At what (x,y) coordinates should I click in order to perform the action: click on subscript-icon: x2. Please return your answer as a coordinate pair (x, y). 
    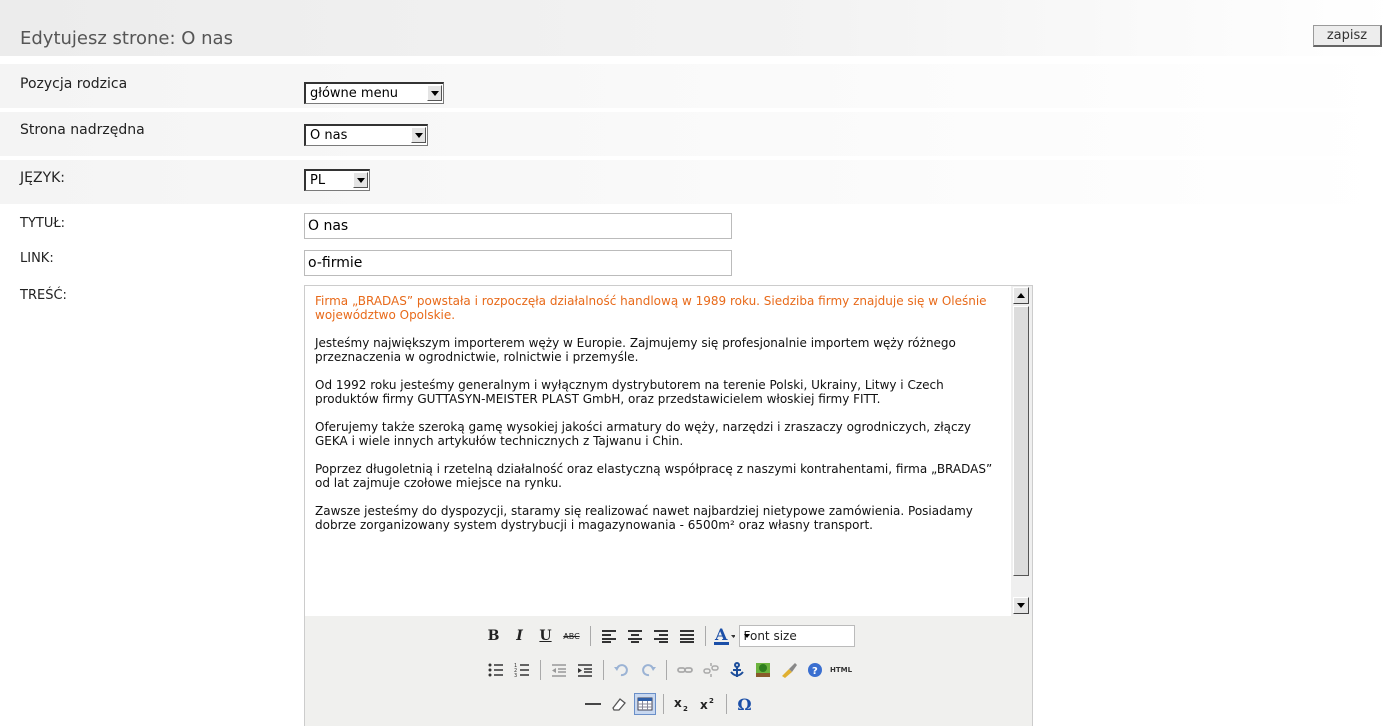
    Looking at the image, I should click on (682, 704).